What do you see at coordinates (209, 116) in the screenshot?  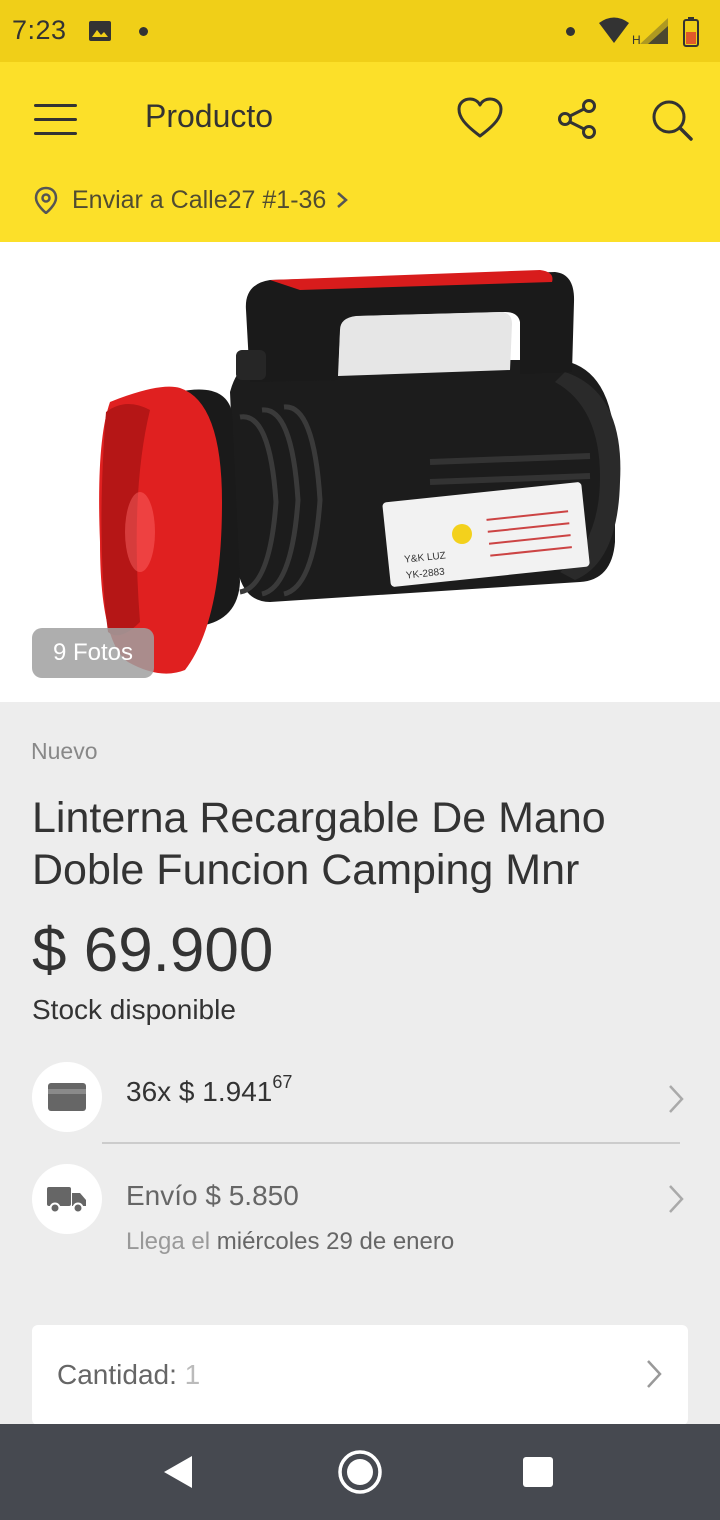 I see `page-title: Producto` at bounding box center [209, 116].